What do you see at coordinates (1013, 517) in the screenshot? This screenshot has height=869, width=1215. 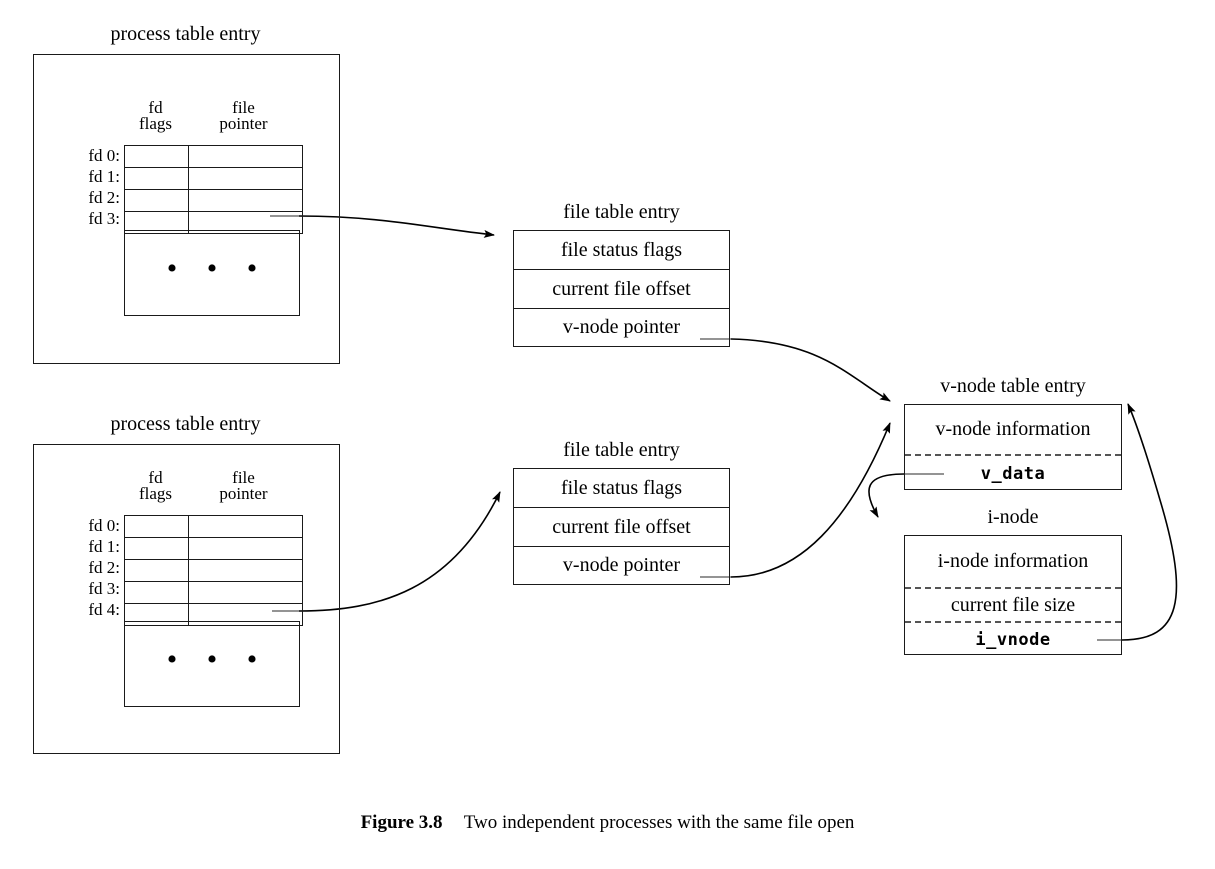 I see `inode-title: i-node` at bounding box center [1013, 517].